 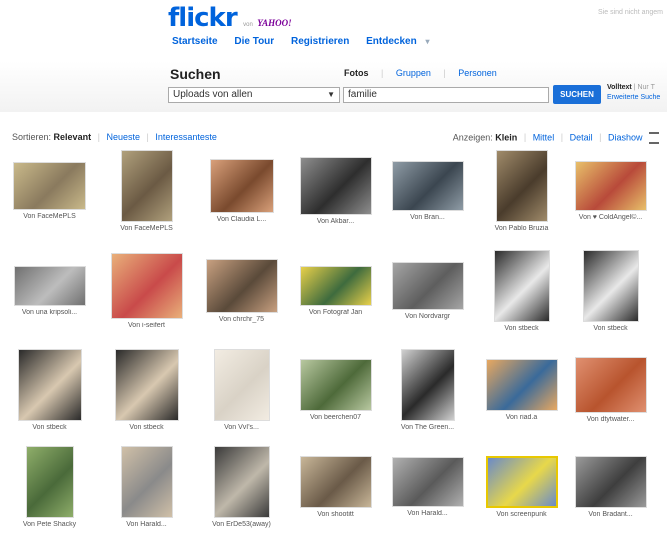 What do you see at coordinates (521, 417) in the screenshot?
I see `photo-owner-link: Von riad.a` at bounding box center [521, 417].